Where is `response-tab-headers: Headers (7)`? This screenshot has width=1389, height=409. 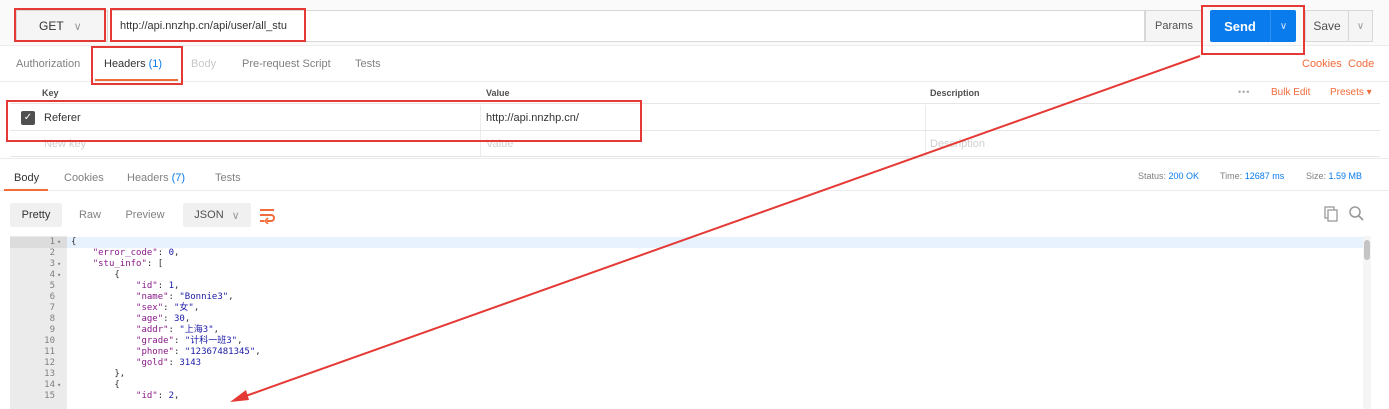
response-tab-headers: Headers (7) is located at coordinates (156, 178).